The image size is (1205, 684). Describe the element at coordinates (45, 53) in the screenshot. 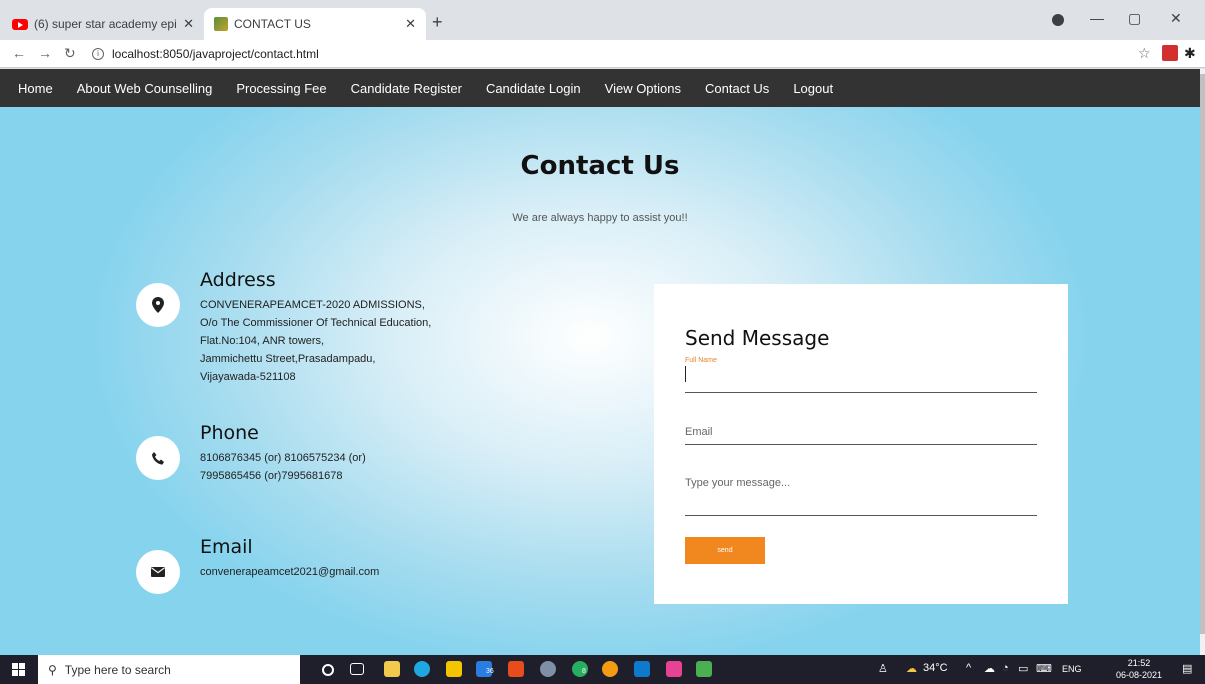

I see `forward-icon: →` at that location.